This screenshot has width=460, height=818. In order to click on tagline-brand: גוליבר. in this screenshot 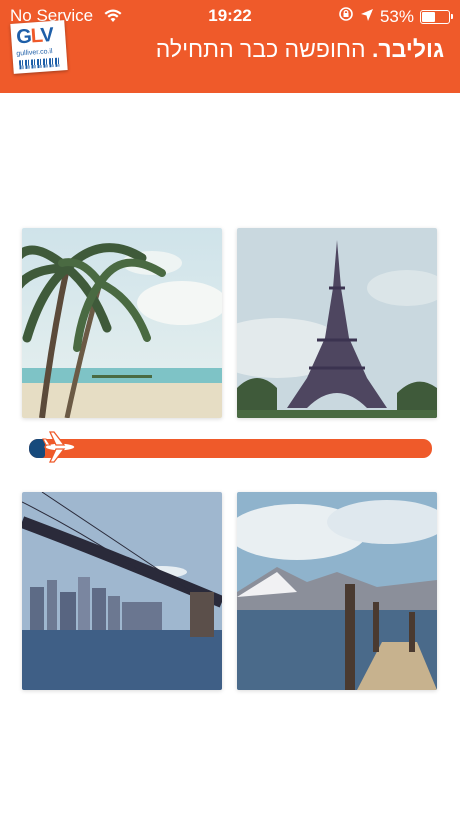, I will do `click(408, 49)`.